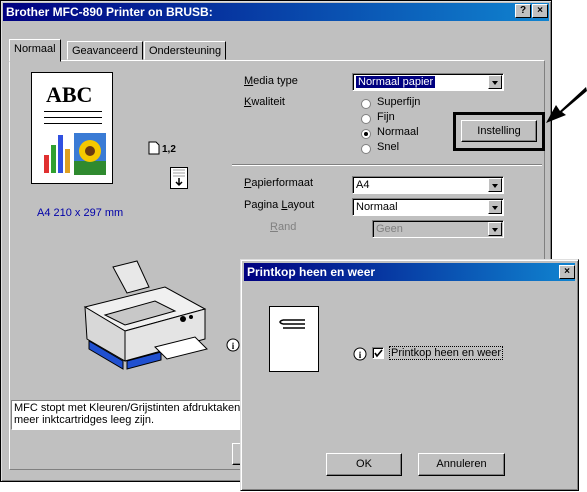 The image size is (587, 492). I want to click on border-value: Geen, so click(389, 229).